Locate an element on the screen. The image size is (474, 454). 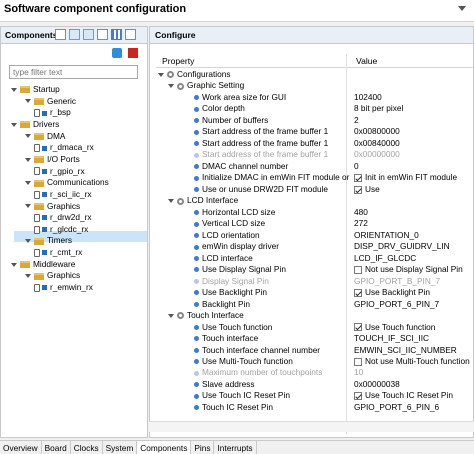
property-row: Number of buffers 2 is located at coordinates (314, 120).